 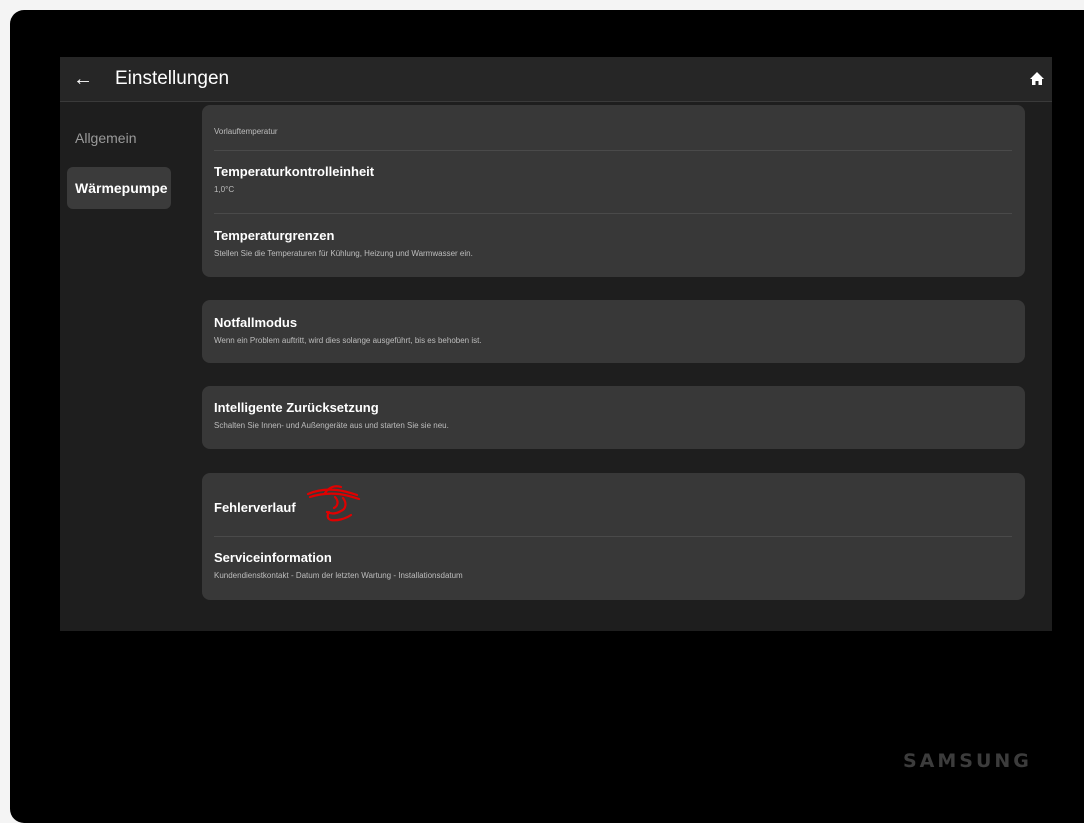 What do you see at coordinates (273, 557) in the screenshot?
I see `setting-serviceinformation-title: Serviceinformation` at bounding box center [273, 557].